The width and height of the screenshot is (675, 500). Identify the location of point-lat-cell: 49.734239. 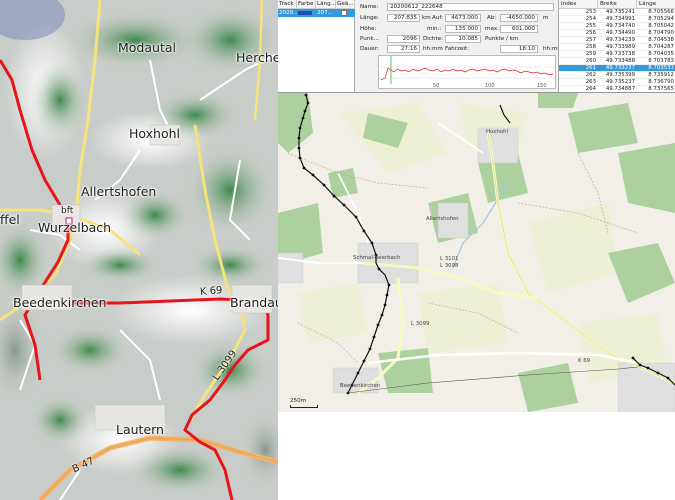
(620, 40).